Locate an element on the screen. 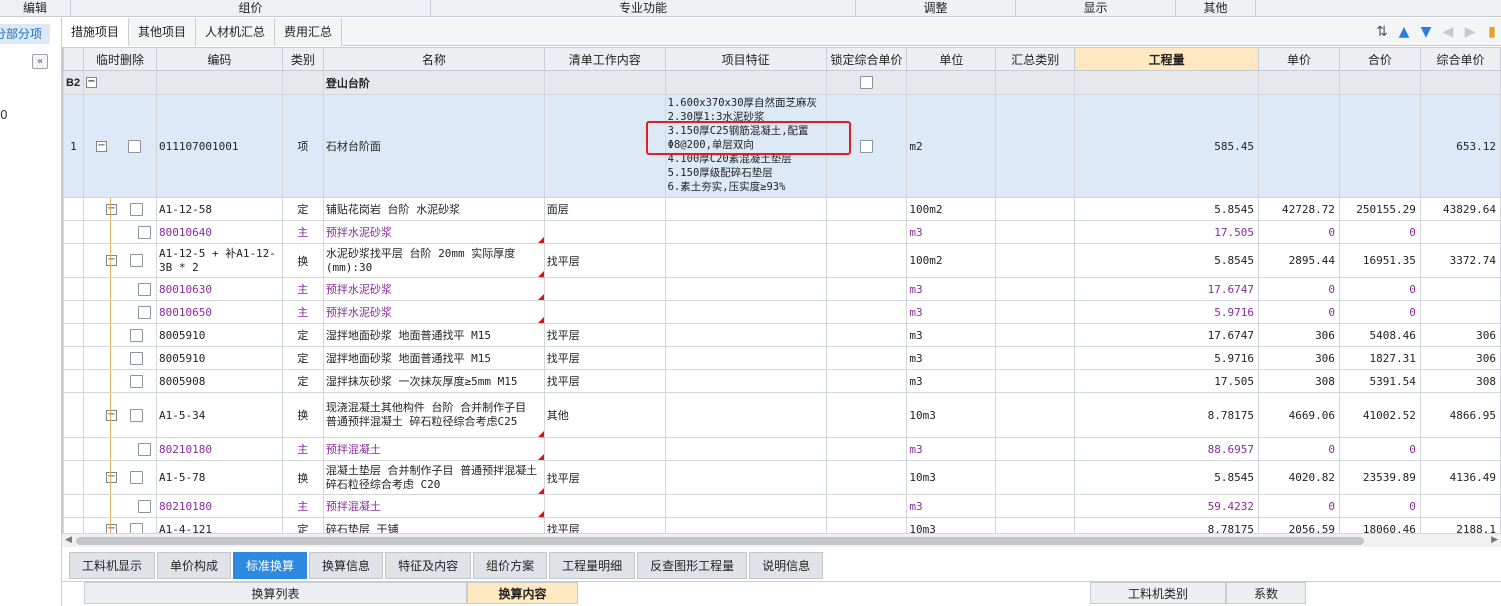  settings-icon: ▮ is located at coordinates (1492, 32).